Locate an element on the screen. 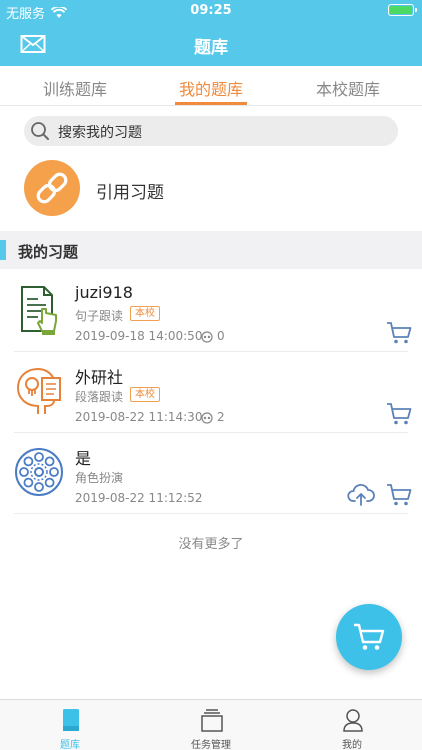 Image resolution: width=422 pixels, height=750 pixels. exercise-views: 0 is located at coordinates (221, 336).